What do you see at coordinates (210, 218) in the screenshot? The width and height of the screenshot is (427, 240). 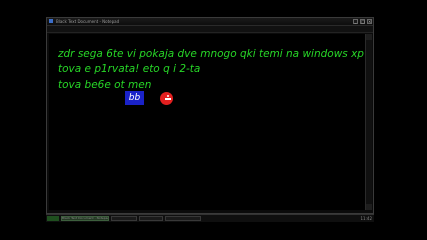 I see `taskbar: Black Text Document - Notepad 11:42` at bounding box center [210, 218].